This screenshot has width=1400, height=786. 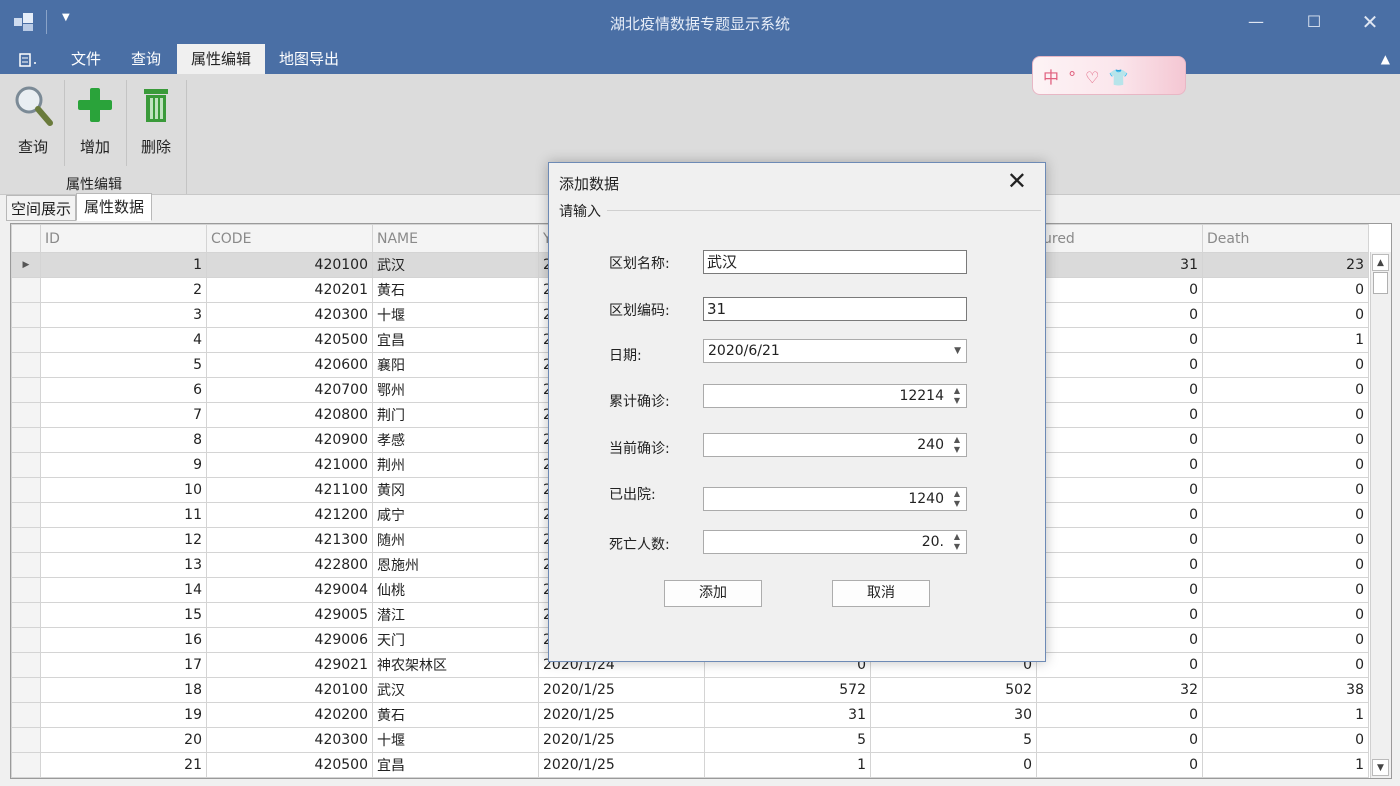 I want to click on table-cell: 20, so click(x=123, y=740).